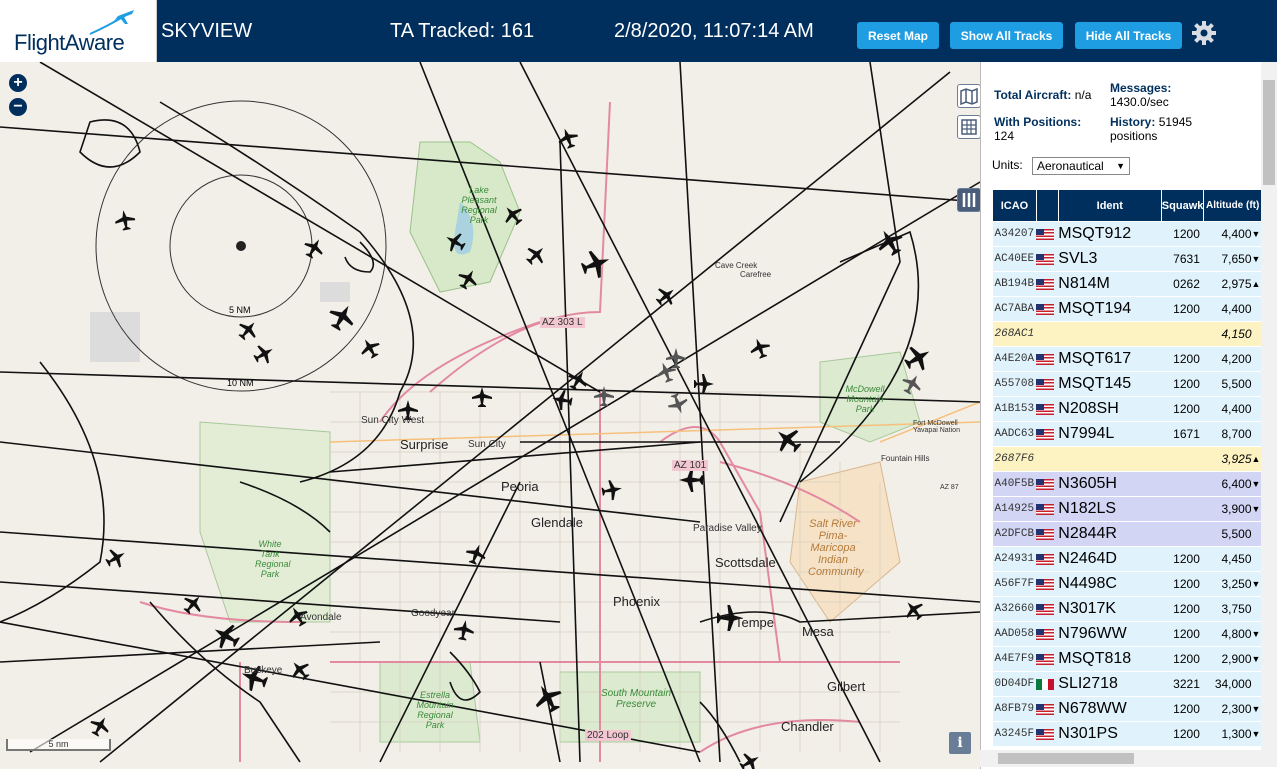 This screenshot has width=1277, height=769. What do you see at coordinates (1227, 659) in the screenshot?
I see `altitude-cell: 2,900` at bounding box center [1227, 659].